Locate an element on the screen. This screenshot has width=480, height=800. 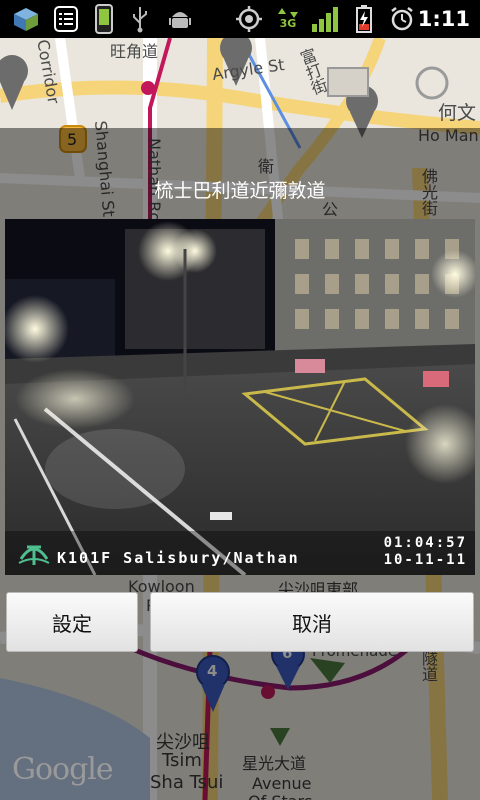
cancel-button: 取消 is located at coordinates (312, 622).